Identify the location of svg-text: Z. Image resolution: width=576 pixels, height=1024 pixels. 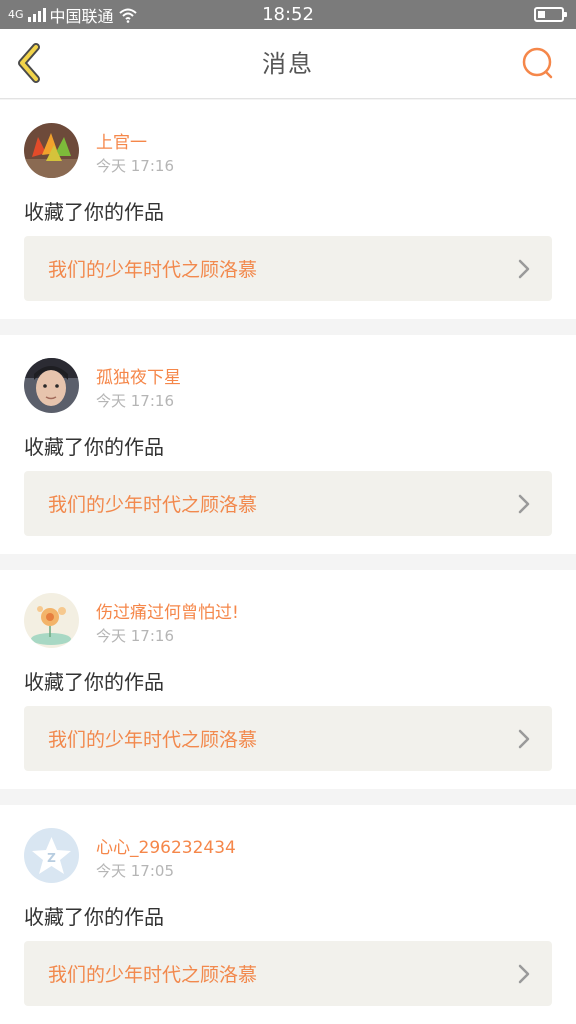
(51, 858).